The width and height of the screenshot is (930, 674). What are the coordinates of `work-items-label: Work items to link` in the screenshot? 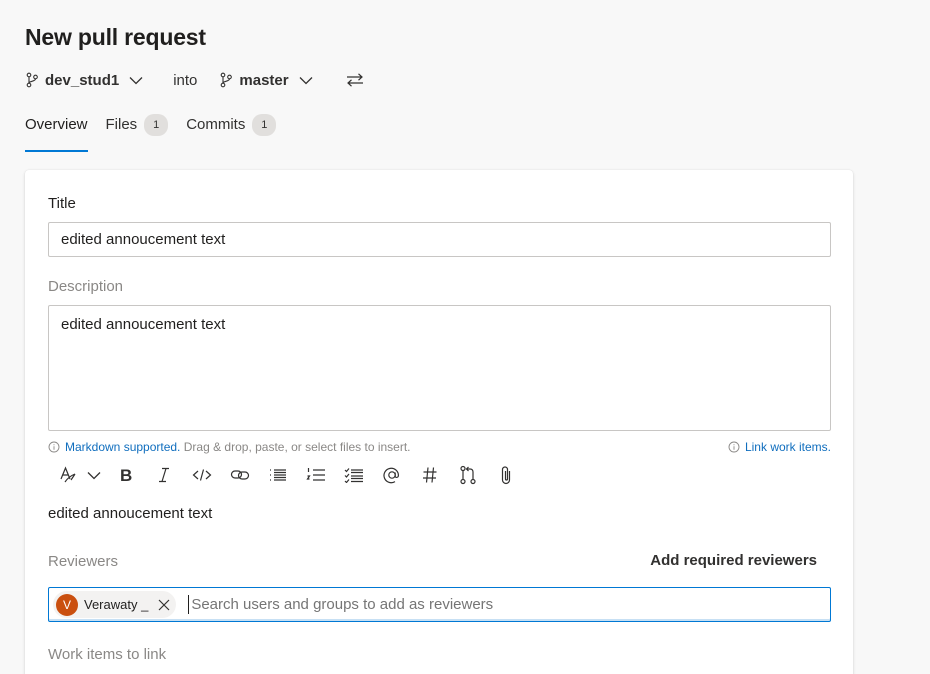 It's located at (107, 654).